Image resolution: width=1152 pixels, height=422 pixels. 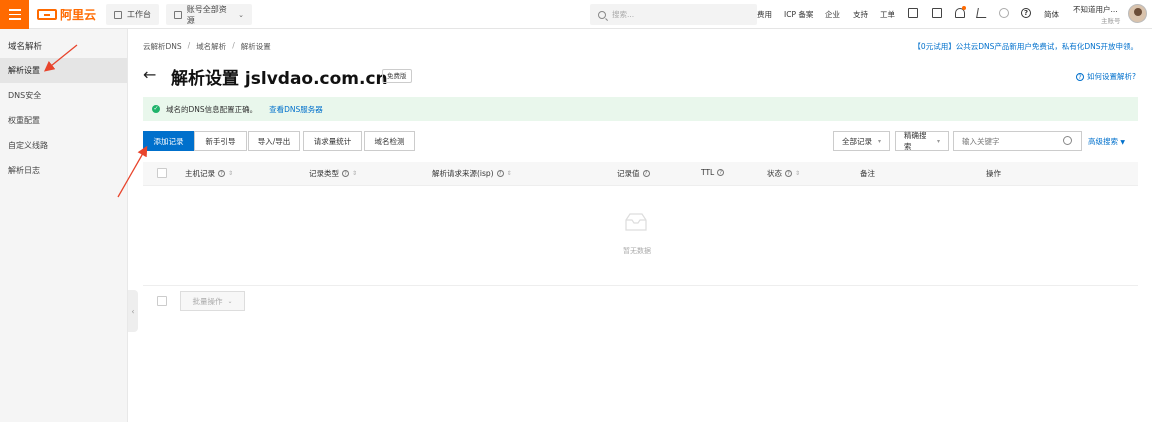 I want to click on nav-enterprise: 企业, so click(x=832, y=14).